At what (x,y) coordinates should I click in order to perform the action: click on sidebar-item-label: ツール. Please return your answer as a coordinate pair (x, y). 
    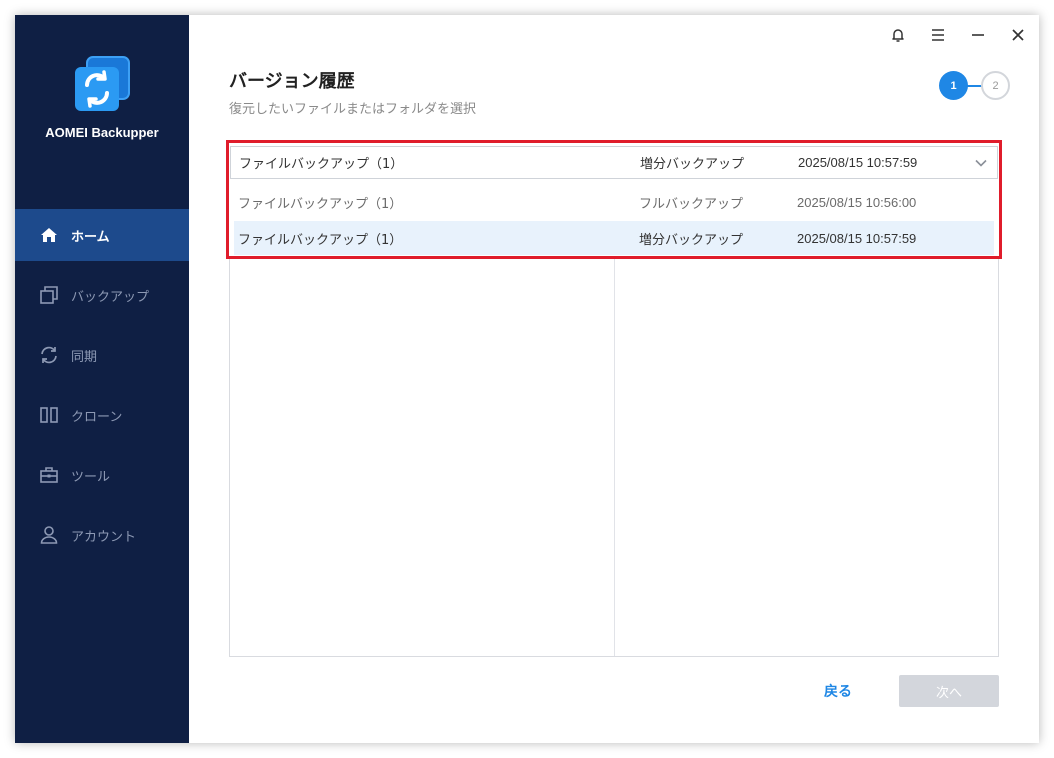
    Looking at the image, I should click on (91, 477).